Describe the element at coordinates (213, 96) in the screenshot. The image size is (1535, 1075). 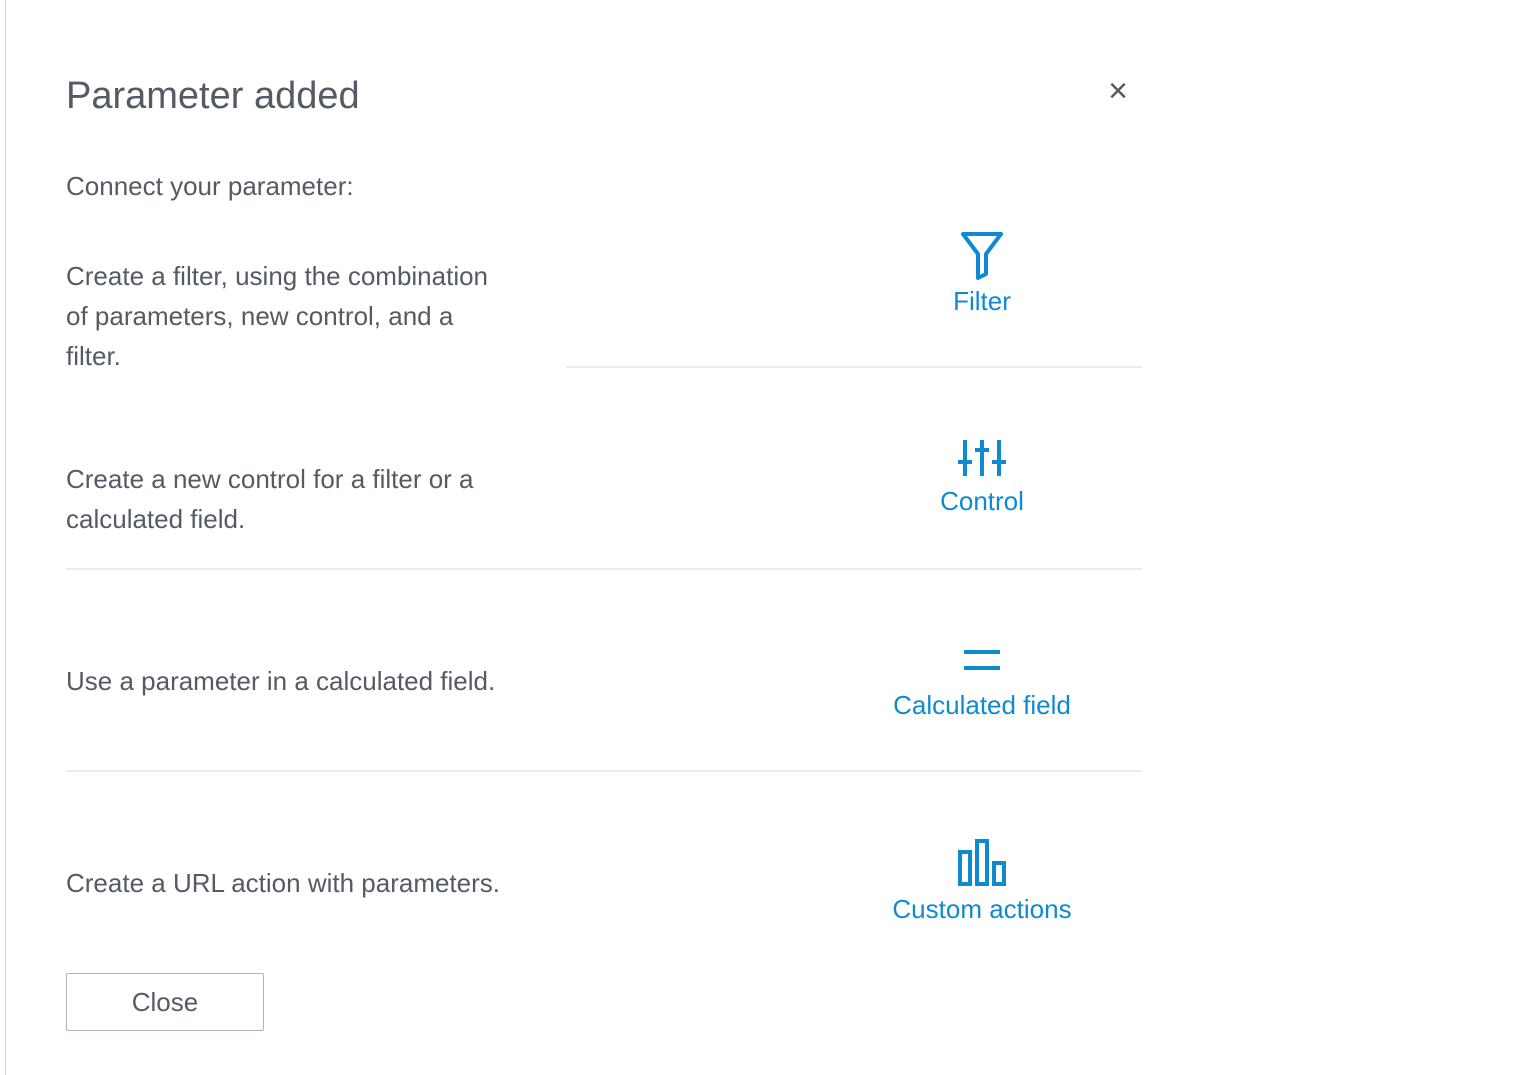
I see `dialog-title: Parameter added` at that location.